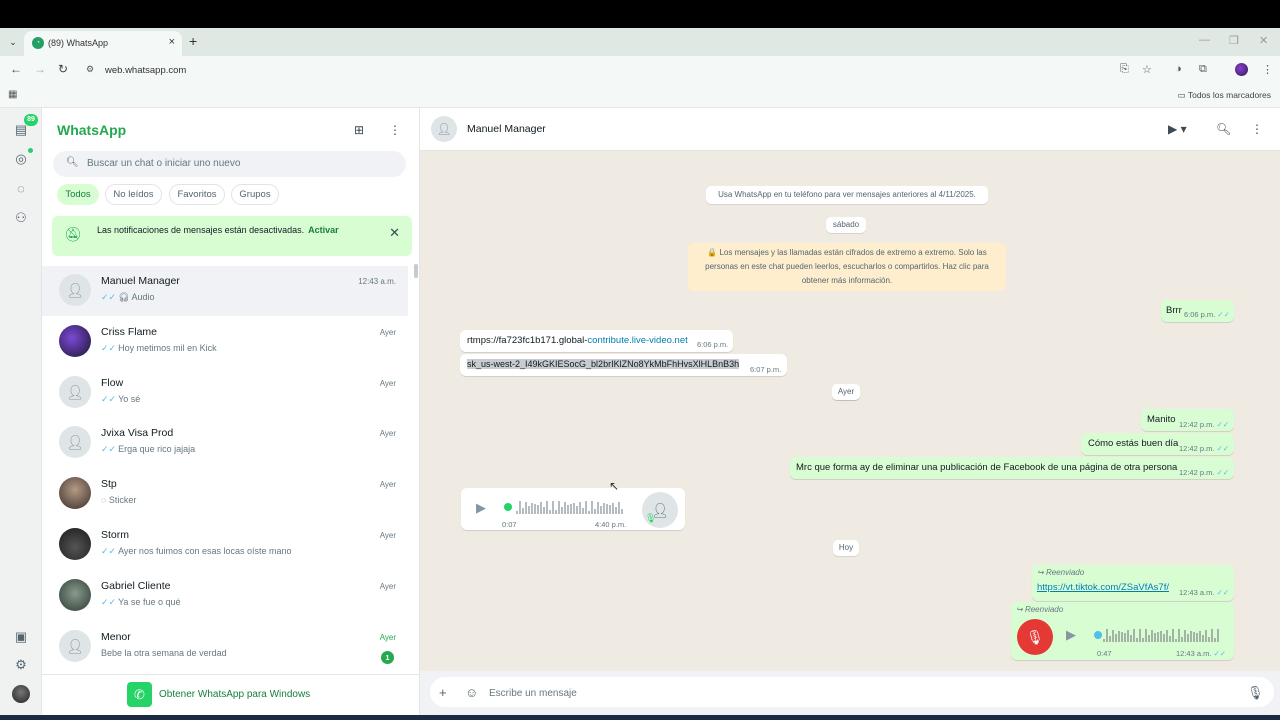  Describe the element at coordinates (1103, 587) in the screenshot. I see `message-link: https://vt.tiktok.com/ZSaVfAs7f/` at that location.